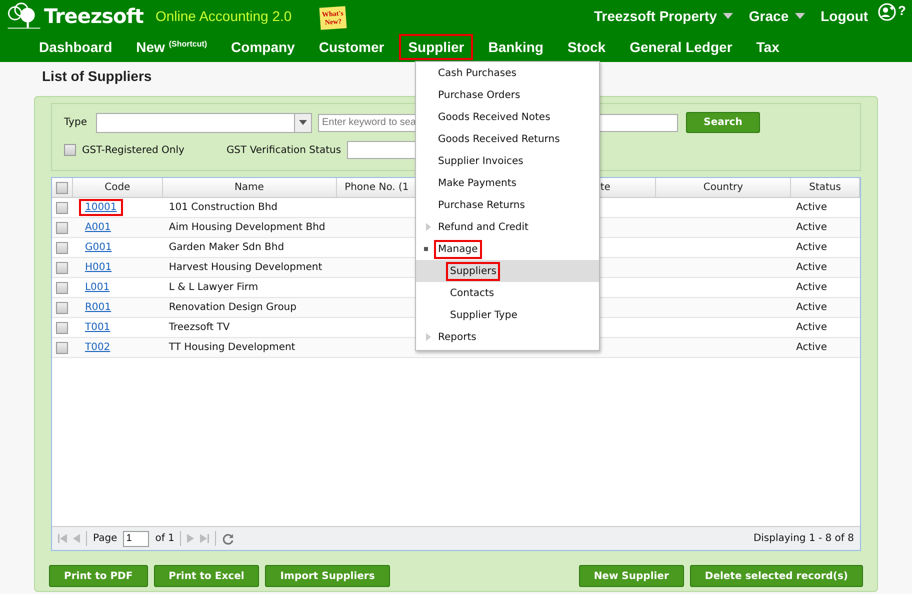  Describe the element at coordinates (164, 538) in the screenshot. I see `page-count: of 1` at that location.